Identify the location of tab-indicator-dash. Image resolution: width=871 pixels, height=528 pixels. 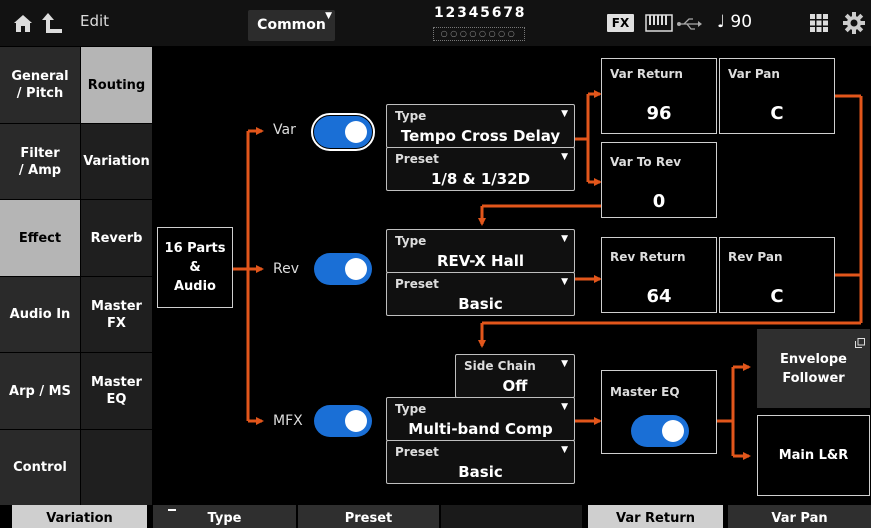
(172, 510).